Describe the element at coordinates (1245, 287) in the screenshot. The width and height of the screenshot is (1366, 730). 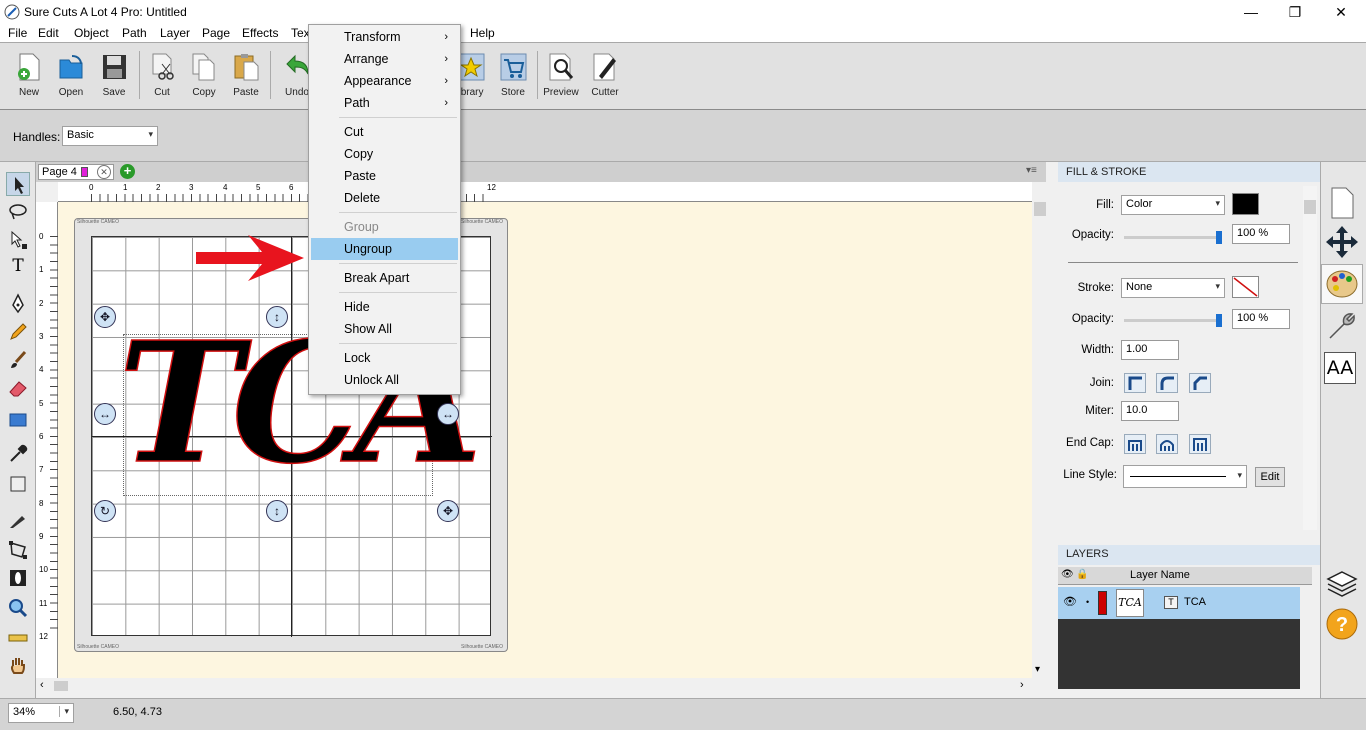
I see `stroke-none-swatch` at that location.